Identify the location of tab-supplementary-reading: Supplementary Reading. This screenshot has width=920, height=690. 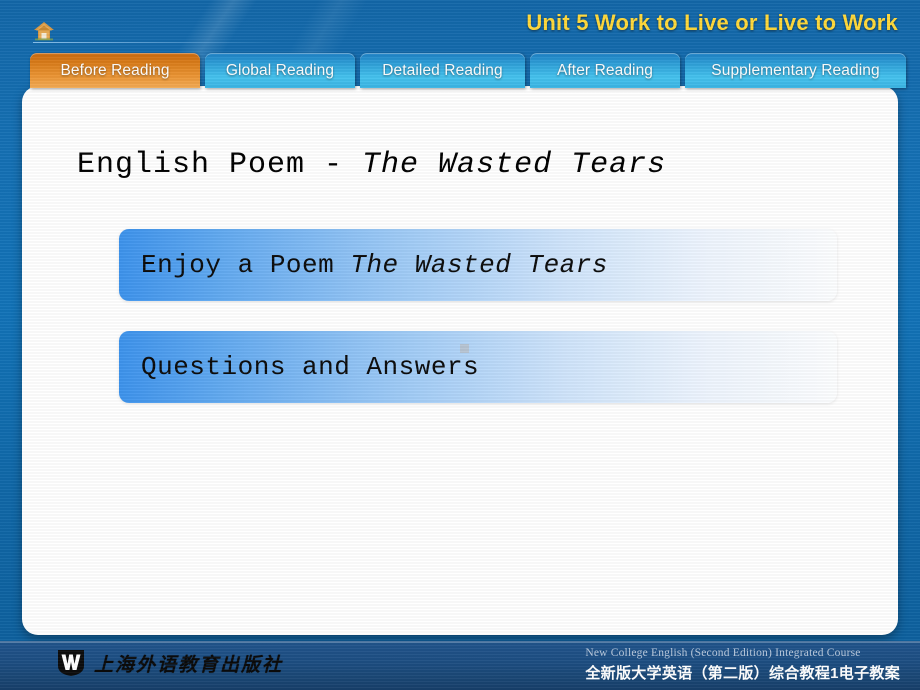
(795, 70).